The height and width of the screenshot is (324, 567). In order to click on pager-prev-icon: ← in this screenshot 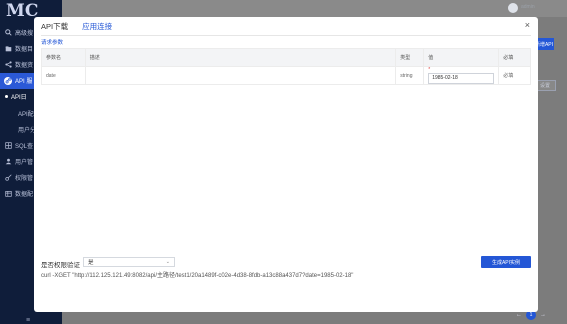, I will do `click(519, 315)`.